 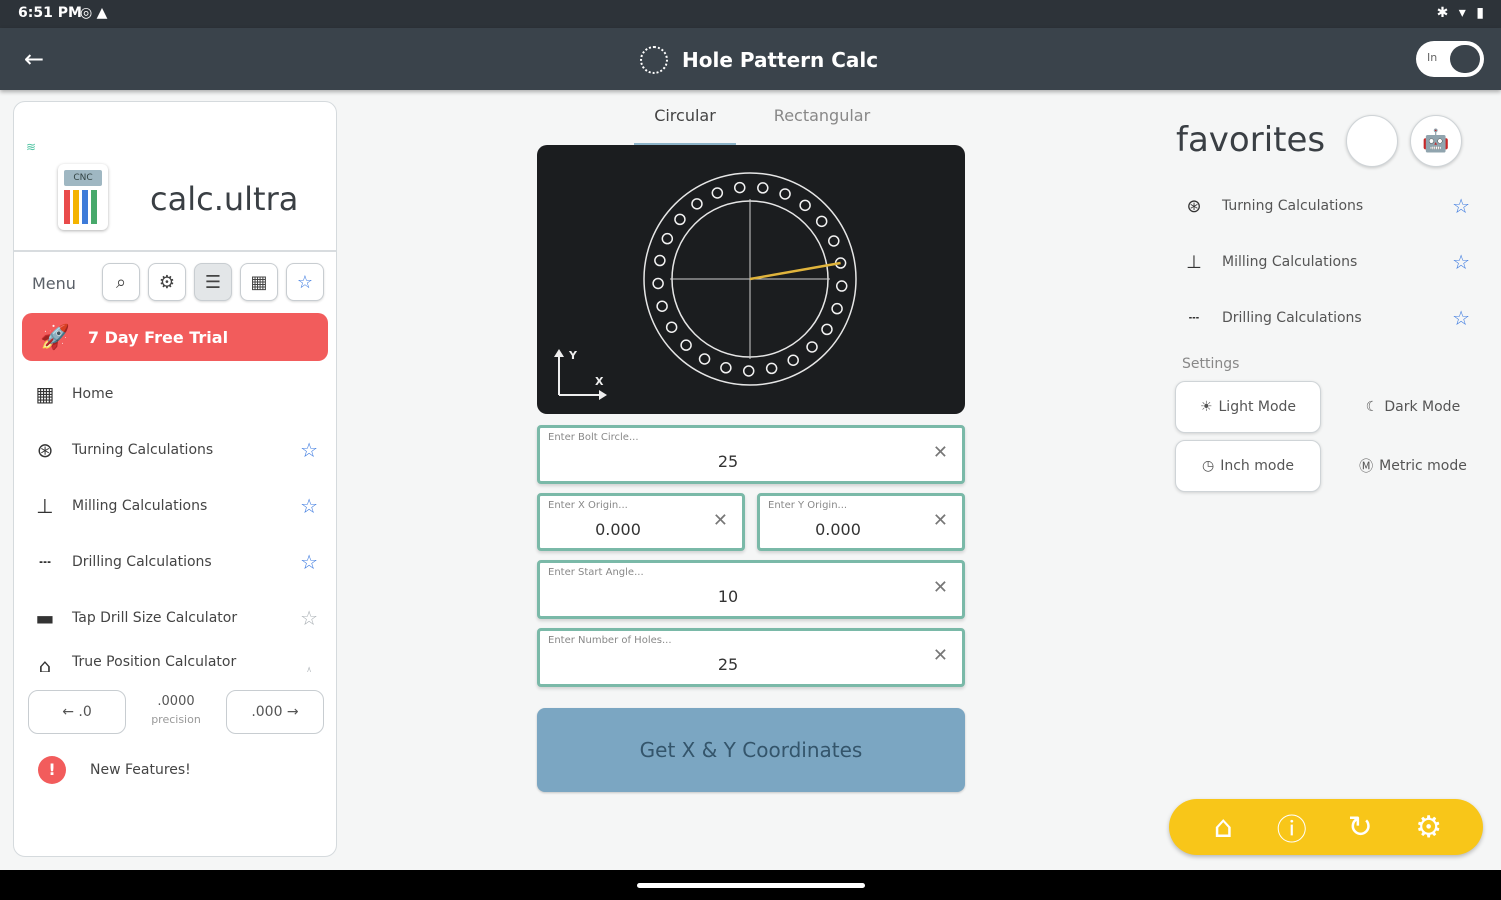 What do you see at coordinates (175, 618) in the screenshot?
I see `sidebar-item: ▬ Tap Drill Size Calculator ☆` at bounding box center [175, 618].